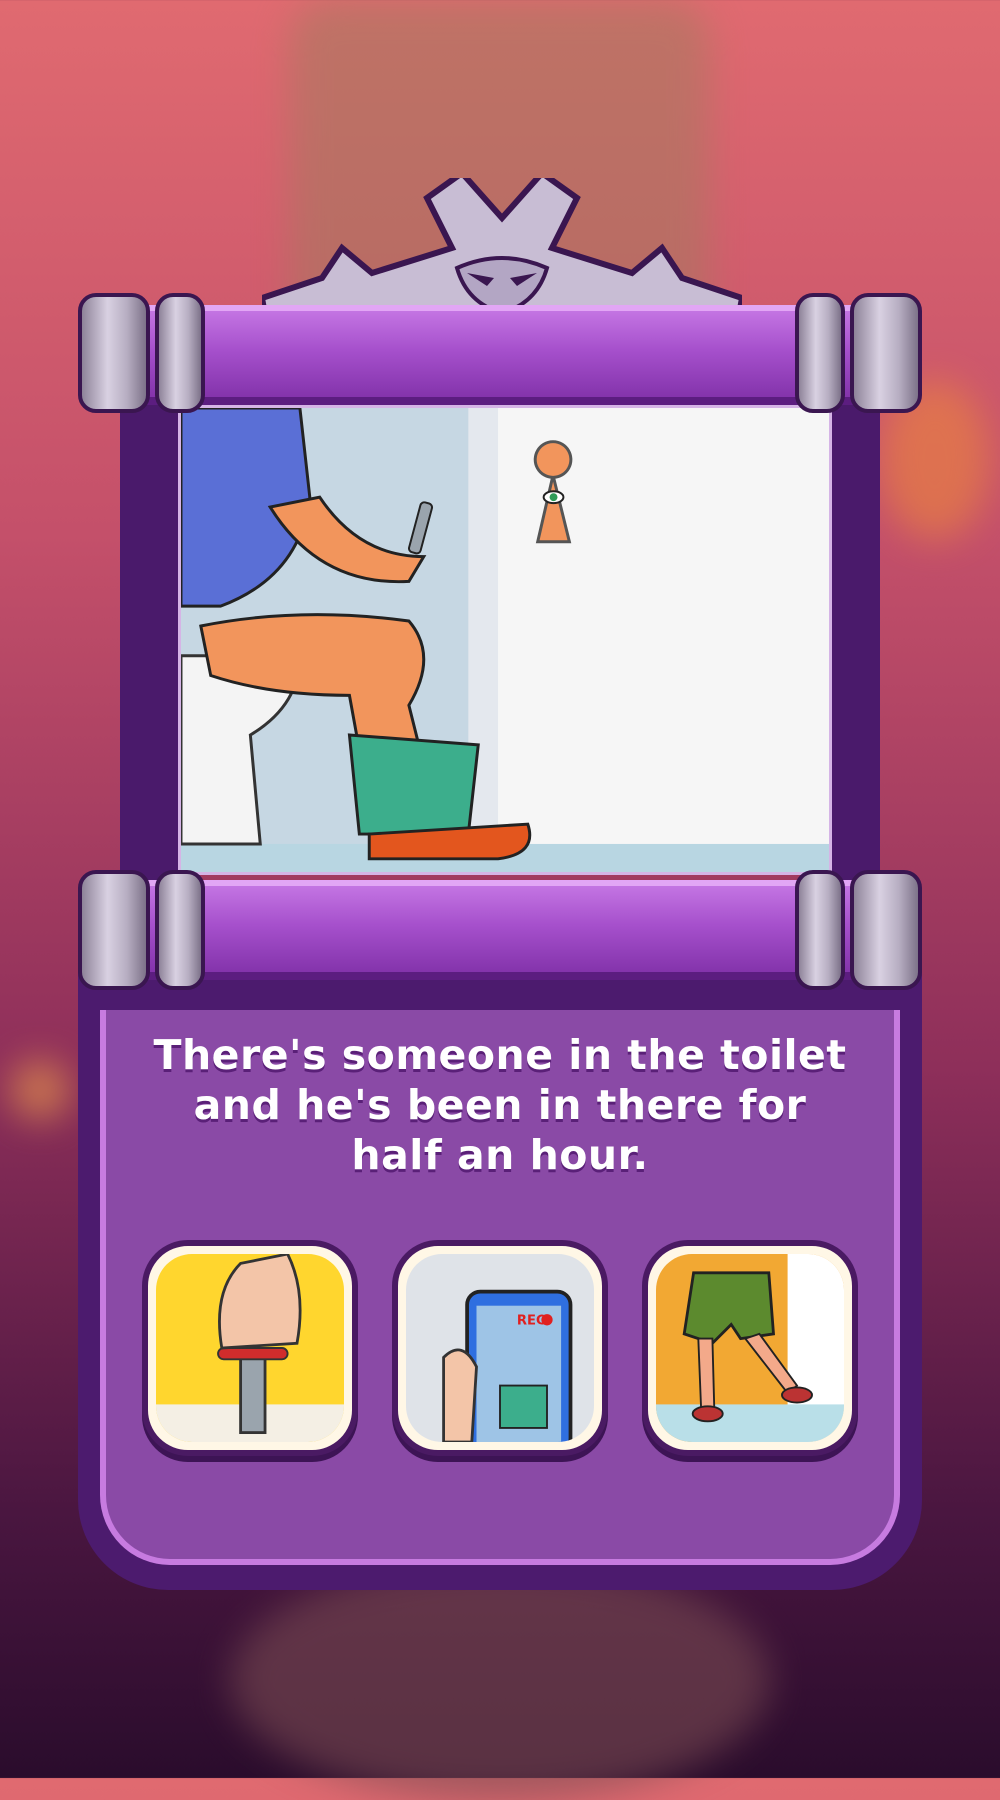  I want to click on question-line-2: and he's been in there for, so click(500, 1105).